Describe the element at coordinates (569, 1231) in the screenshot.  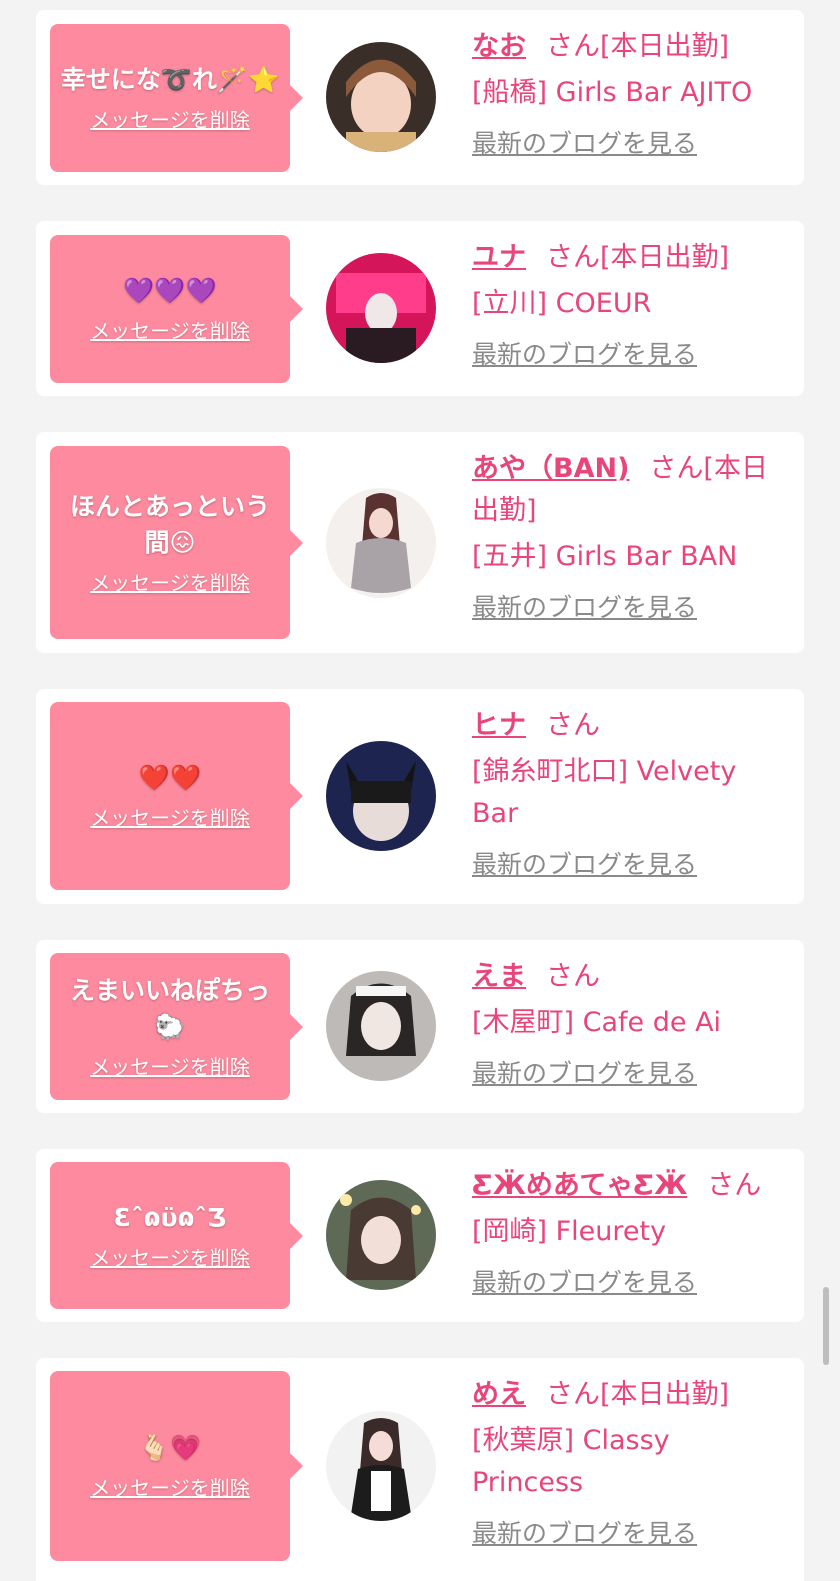
I see `shop-label: [岡崎] Fleurety` at that location.